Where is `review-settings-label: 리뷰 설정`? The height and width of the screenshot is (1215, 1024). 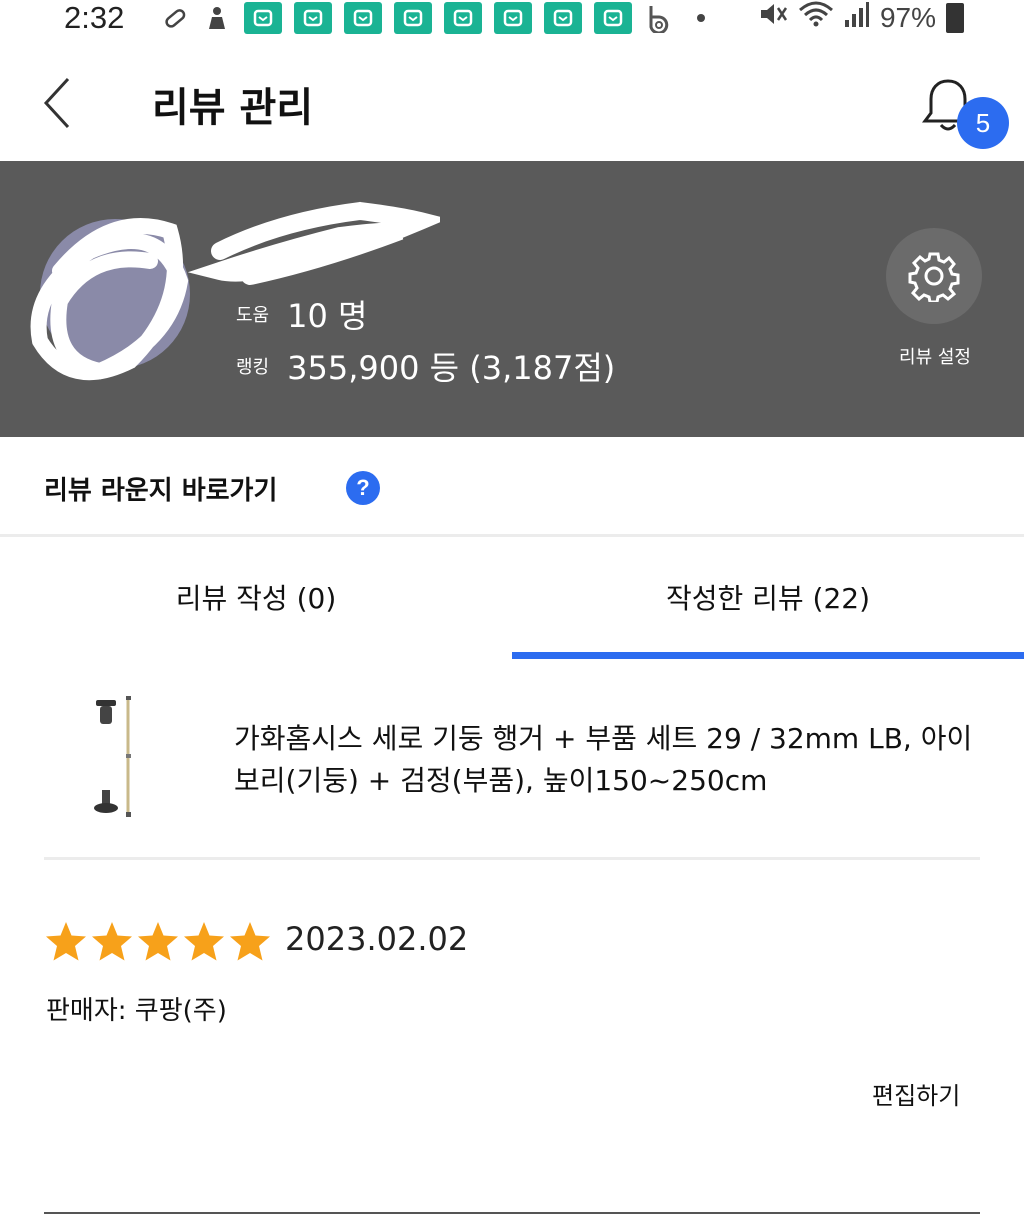 review-settings-label: 리뷰 설정 is located at coordinates (935, 357).